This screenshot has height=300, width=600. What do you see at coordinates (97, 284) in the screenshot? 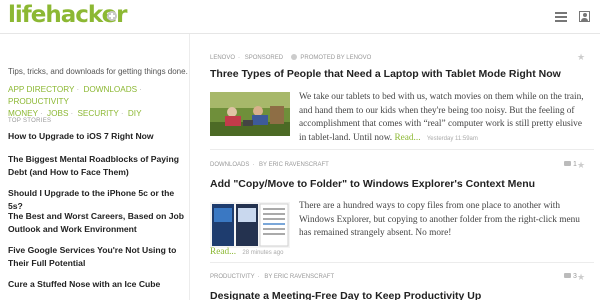
I see `top-story-link: Cure a Stuffed Nose with an Ice Cube` at bounding box center [97, 284].